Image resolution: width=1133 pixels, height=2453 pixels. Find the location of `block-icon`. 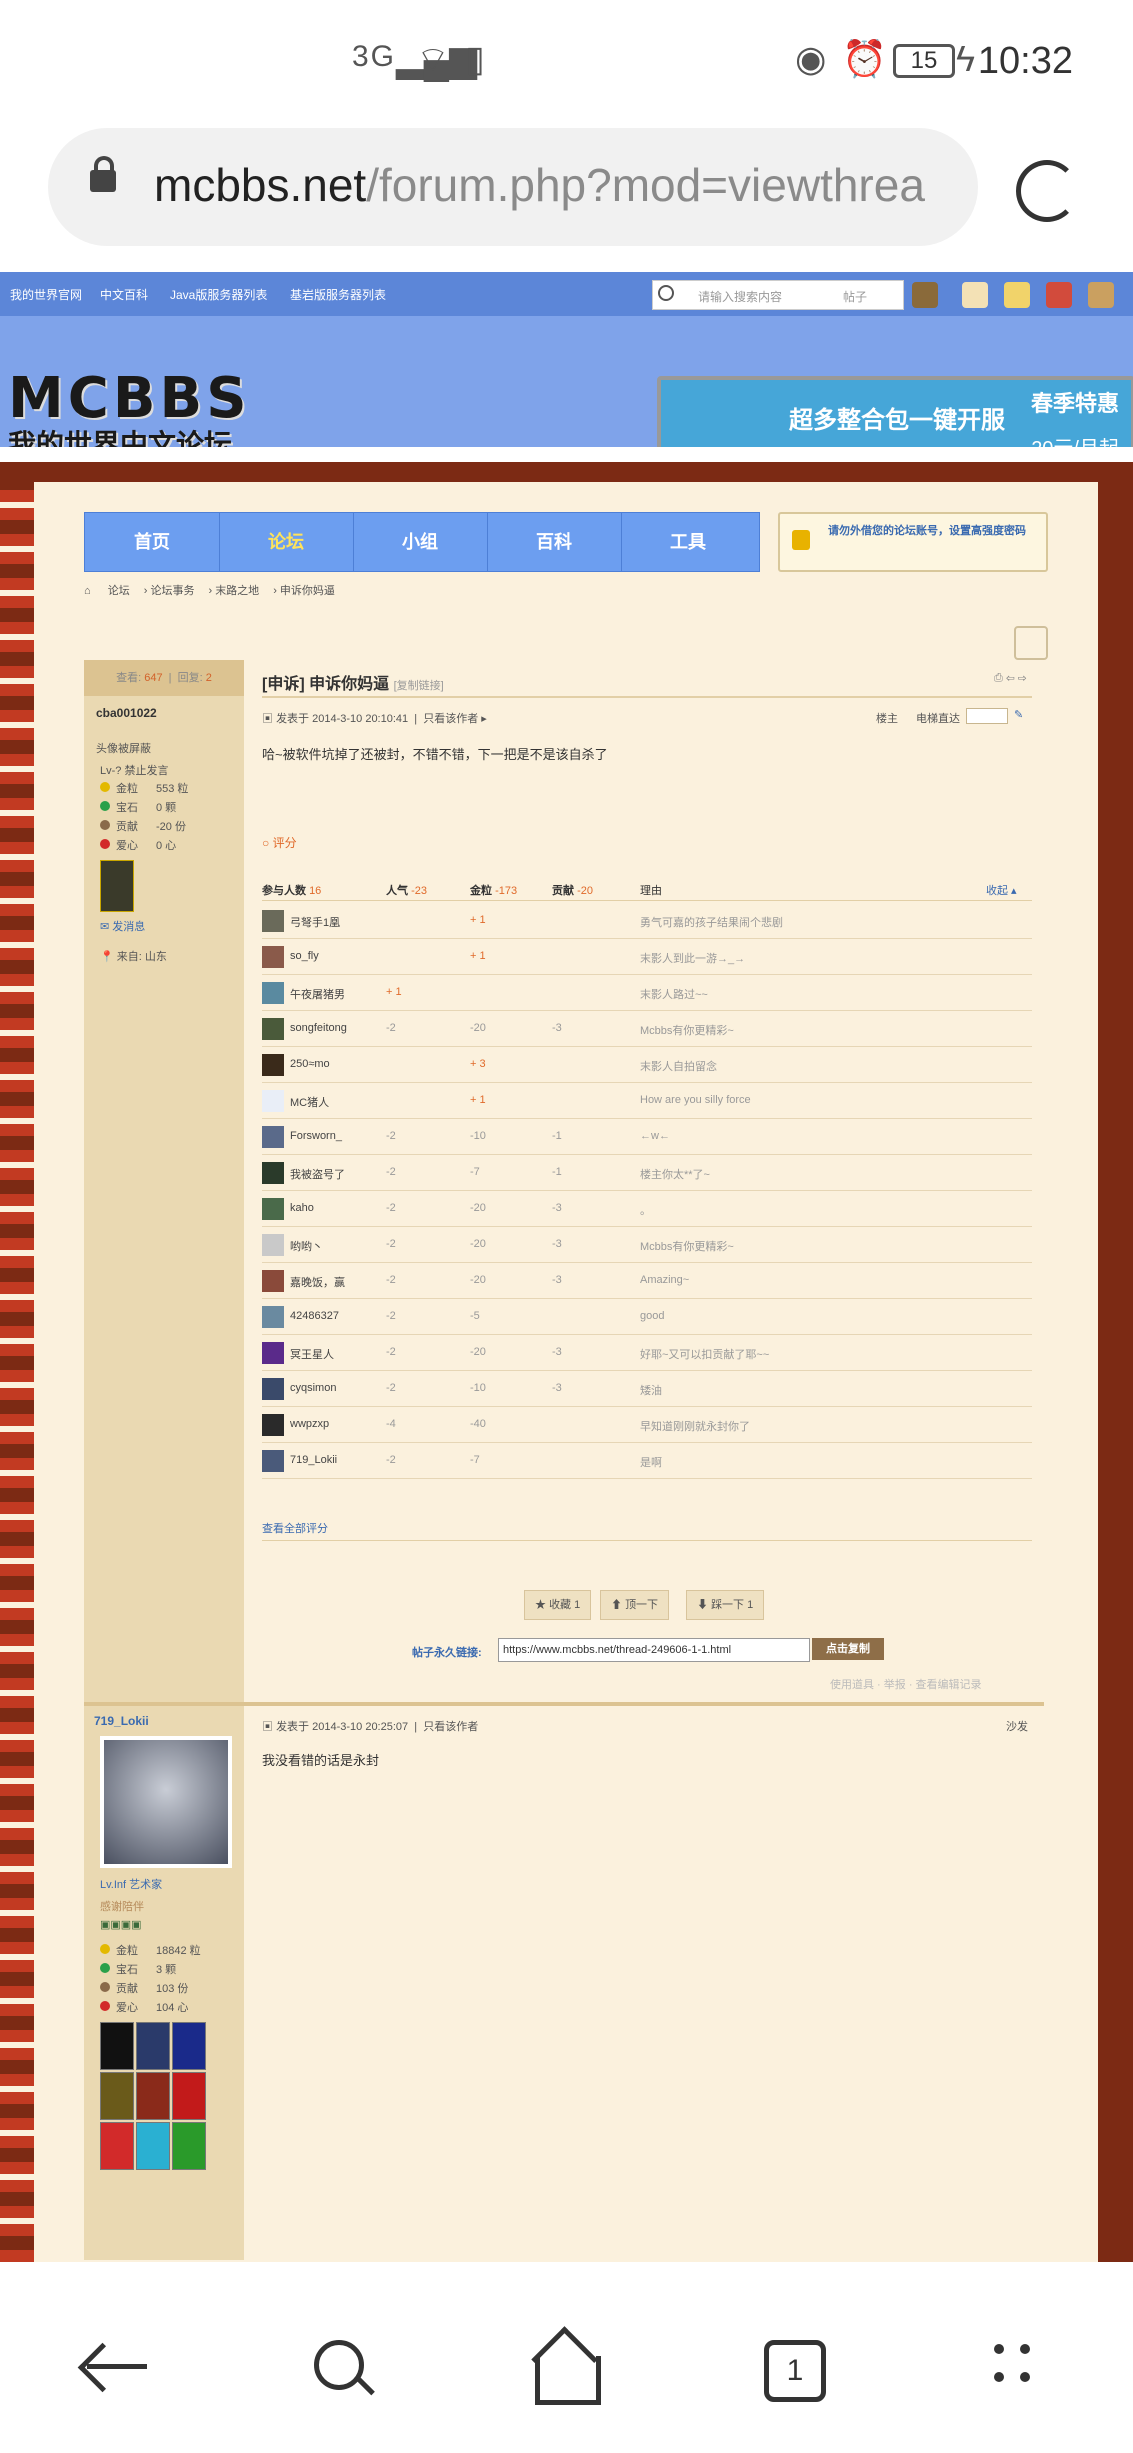

block-icon is located at coordinates (1017, 295).